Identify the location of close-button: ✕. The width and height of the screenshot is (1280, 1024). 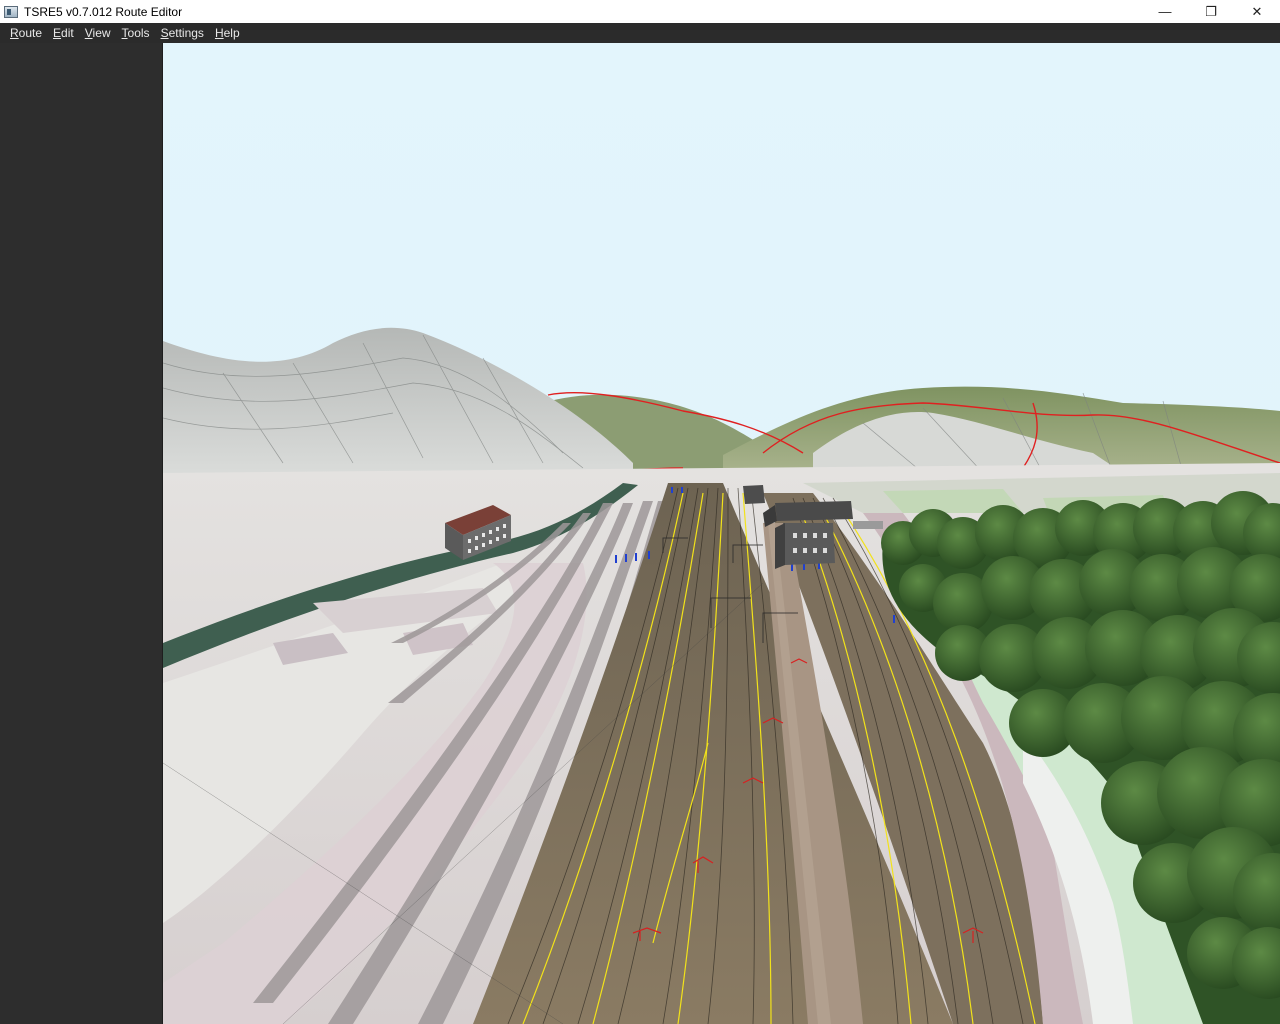
(1257, 11).